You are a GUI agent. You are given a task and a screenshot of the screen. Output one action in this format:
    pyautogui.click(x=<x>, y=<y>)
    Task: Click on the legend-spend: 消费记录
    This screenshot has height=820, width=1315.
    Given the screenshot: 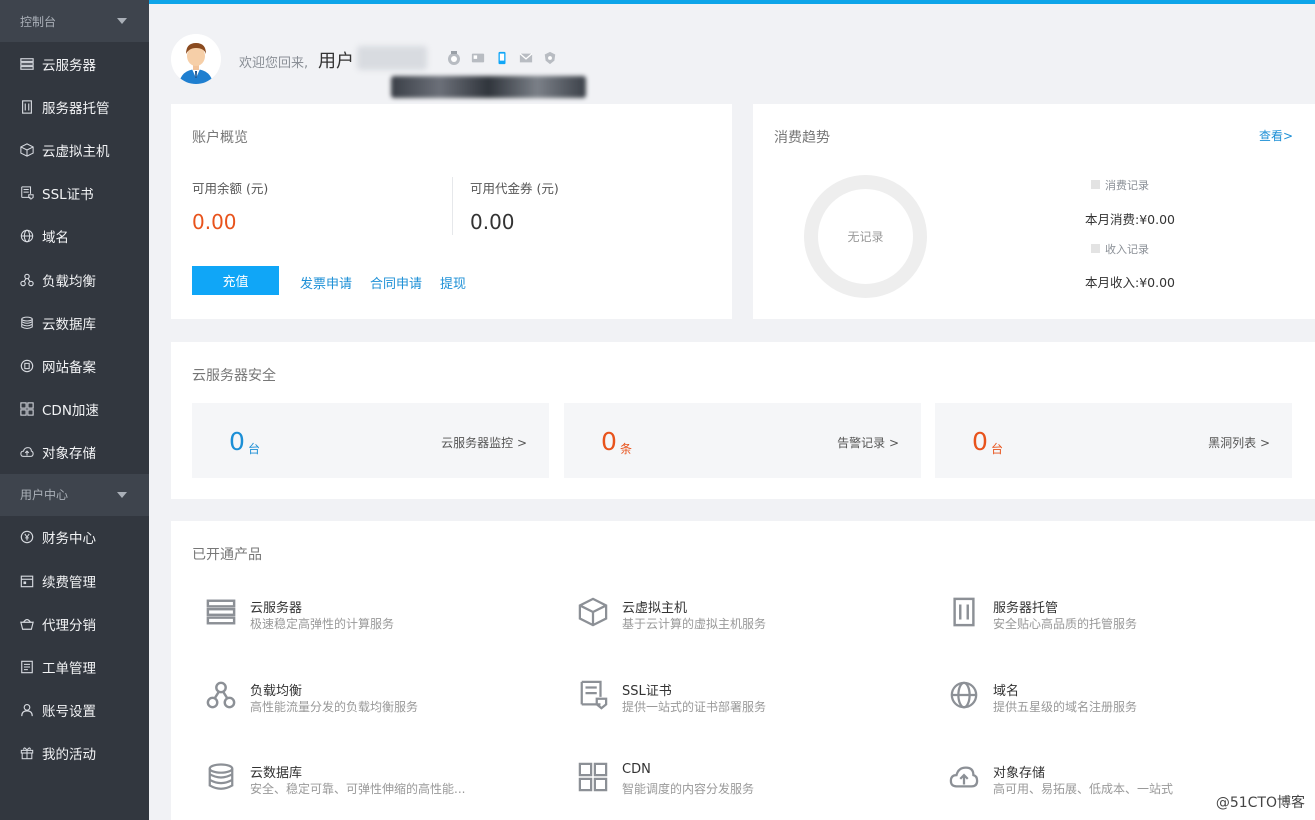 What is the action you would take?
    pyautogui.click(x=1127, y=185)
    